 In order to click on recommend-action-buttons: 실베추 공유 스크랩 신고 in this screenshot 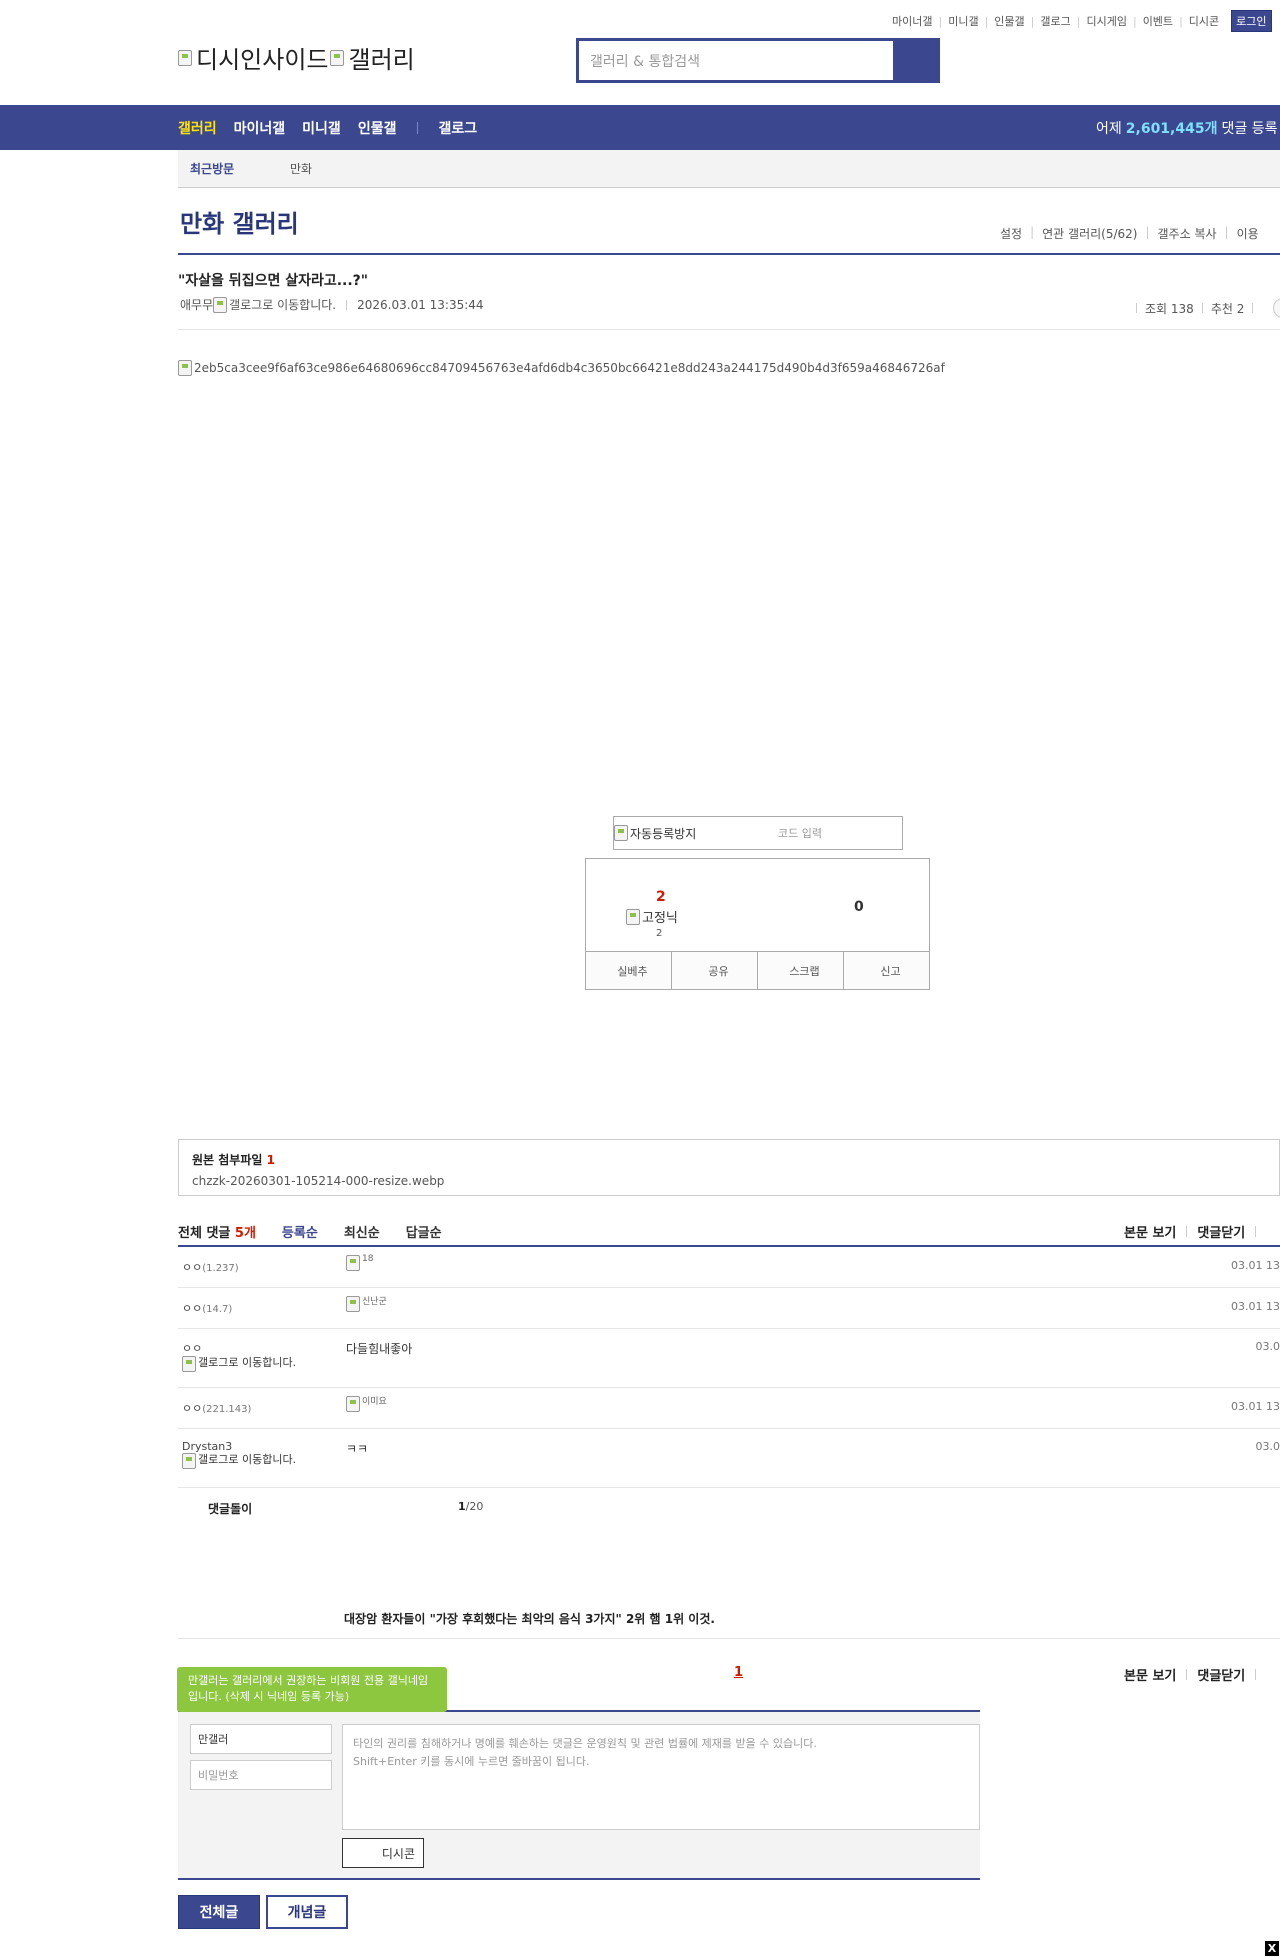, I will do `click(757, 970)`.